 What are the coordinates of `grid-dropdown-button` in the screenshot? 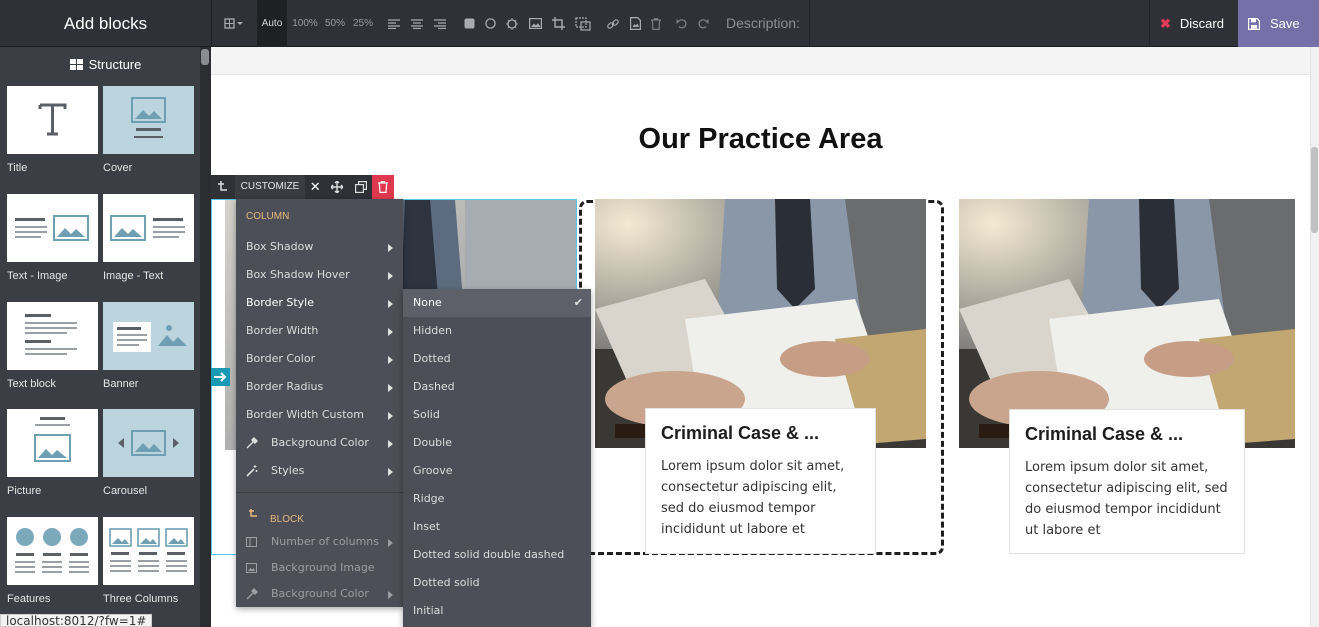 It's located at (234, 23).